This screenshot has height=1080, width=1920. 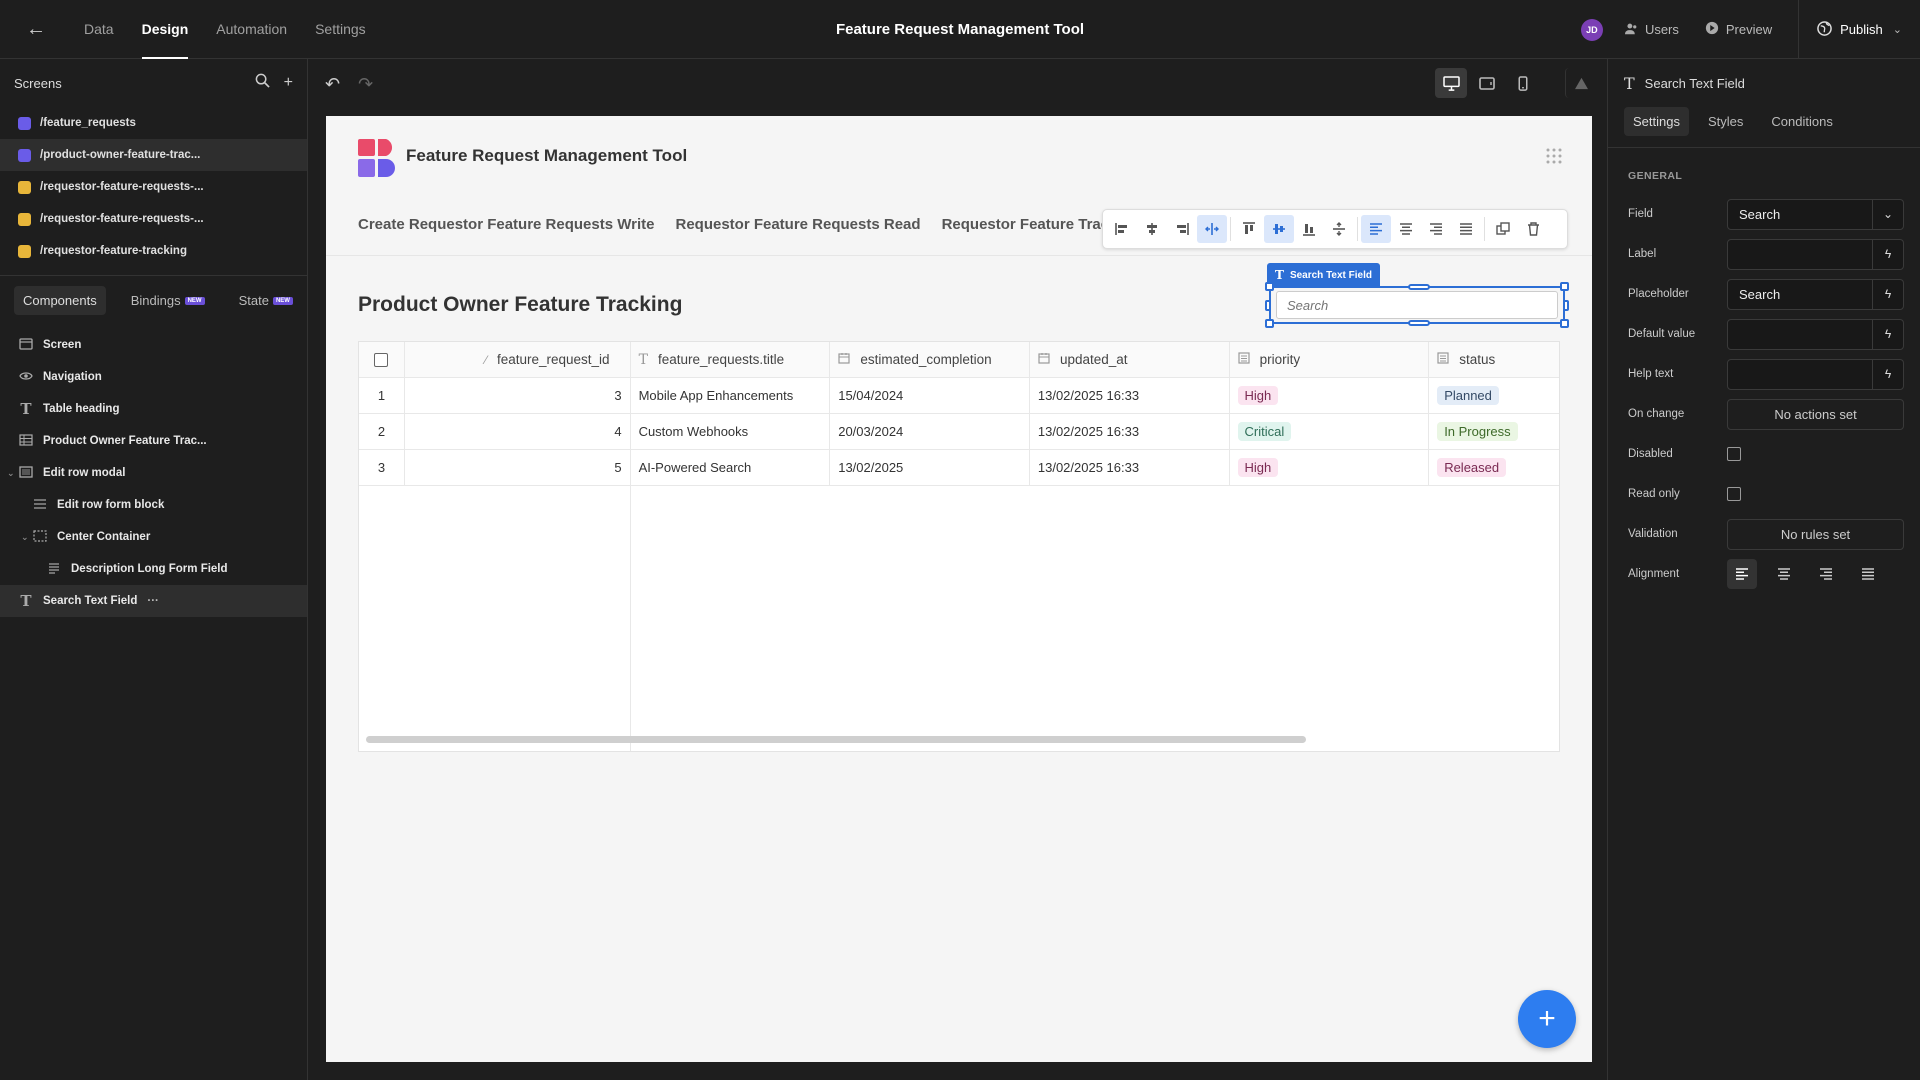 What do you see at coordinates (1152, 229) in the screenshot?
I see `align-center-horizontal-icon` at bounding box center [1152, 229].